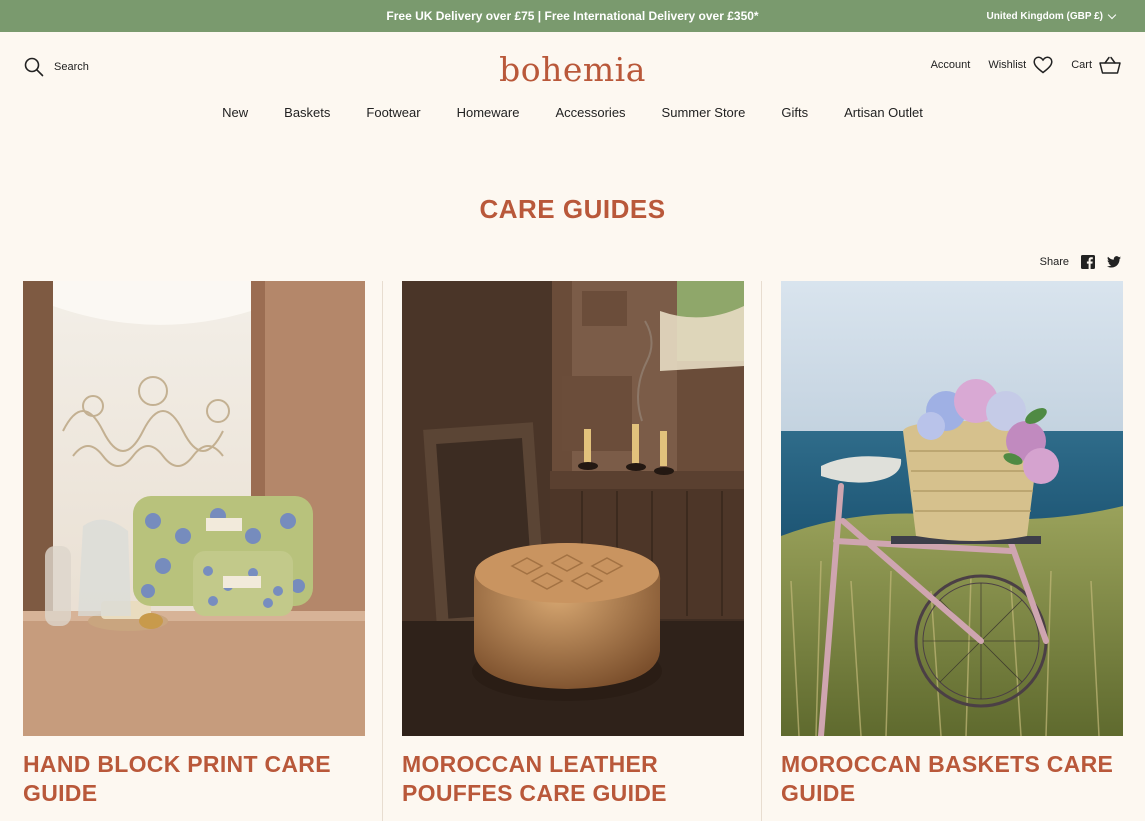 The height and width of the screenshot is (821, 1145). What do you see at coordinates (1112, 14) in the screenshot?
I see `chevron-down-icon` at bounding box center [1112, 14].